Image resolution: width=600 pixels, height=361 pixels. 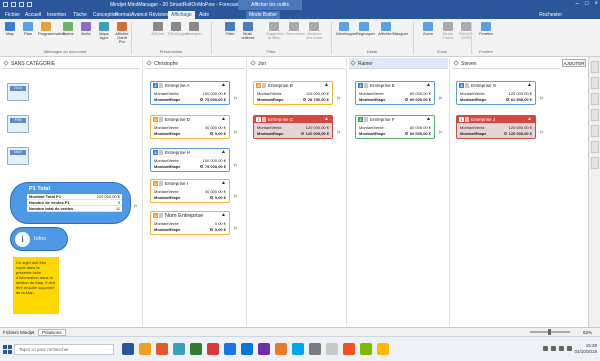 What do you see at coordinates (64, 349) in the screenshot?
I see `taskbar-search-input: Taper ici pour rechercher` at bounding box center [64, 349].